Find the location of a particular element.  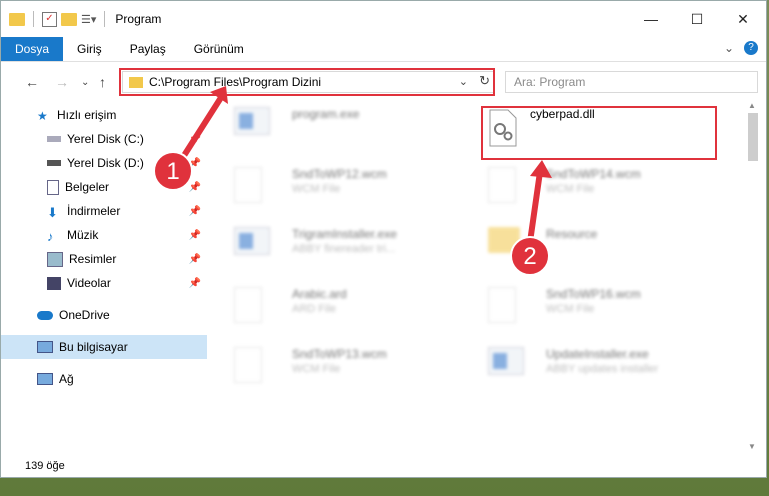

step-1-badge: 1 is located at coordinates (173, 171).